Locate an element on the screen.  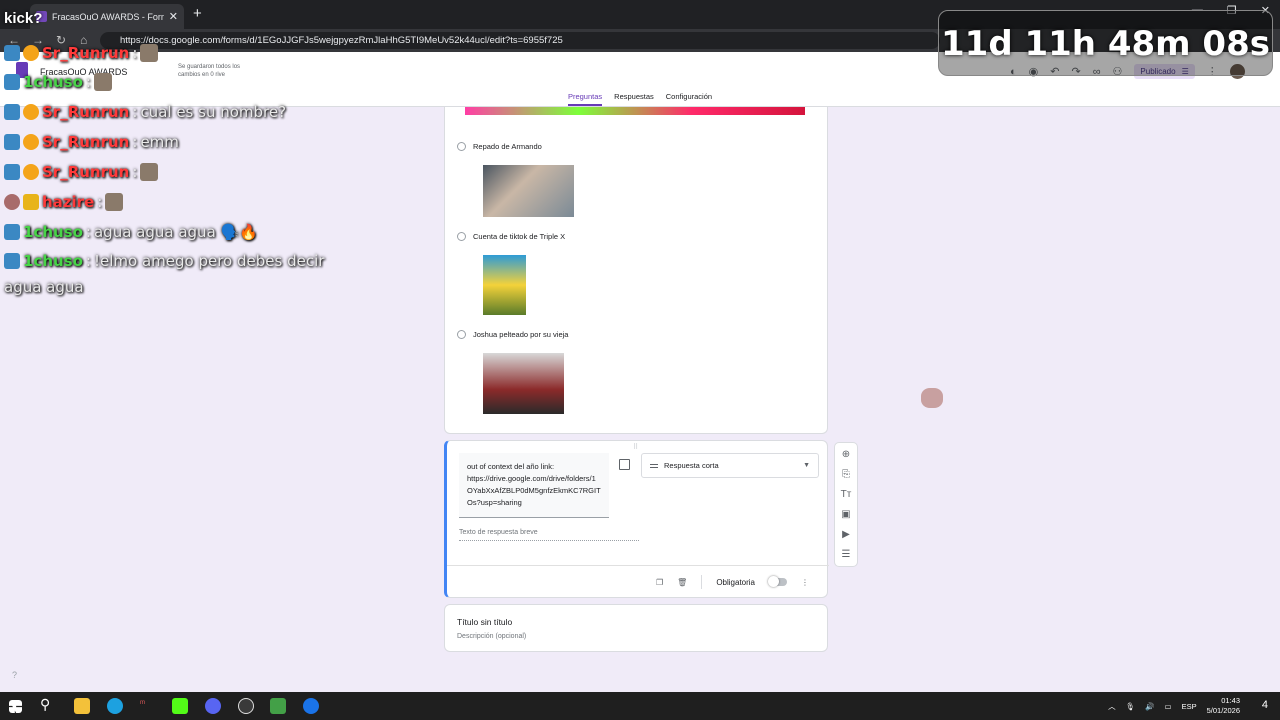
option-2: Cuenta de tiktok de Triple X is located at coordinates (511, 236).